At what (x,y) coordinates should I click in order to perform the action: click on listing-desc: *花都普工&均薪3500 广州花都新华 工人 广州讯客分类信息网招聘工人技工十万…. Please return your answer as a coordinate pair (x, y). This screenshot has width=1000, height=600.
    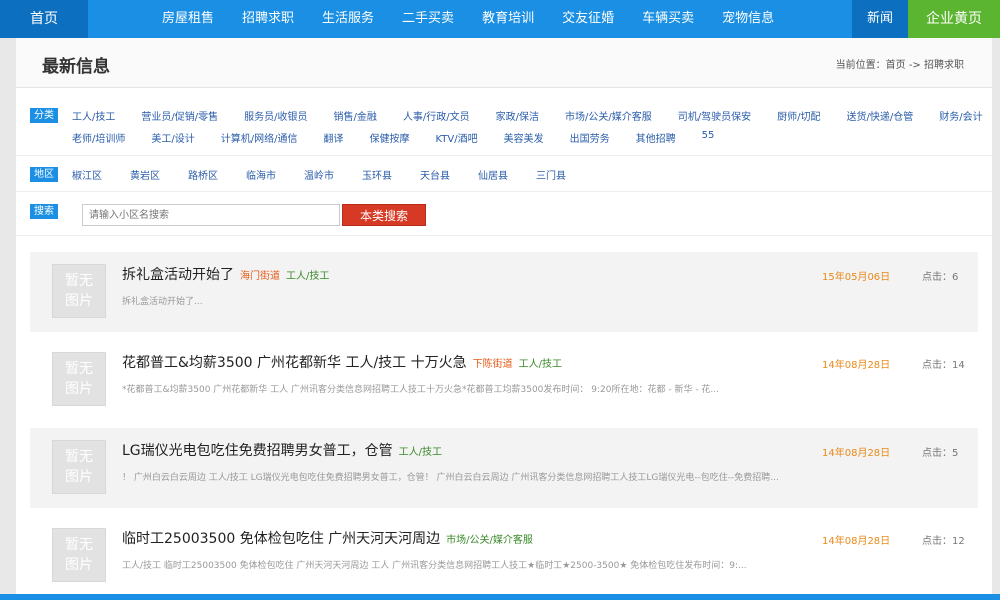
    Looking at the image, I should click on (421, 390).